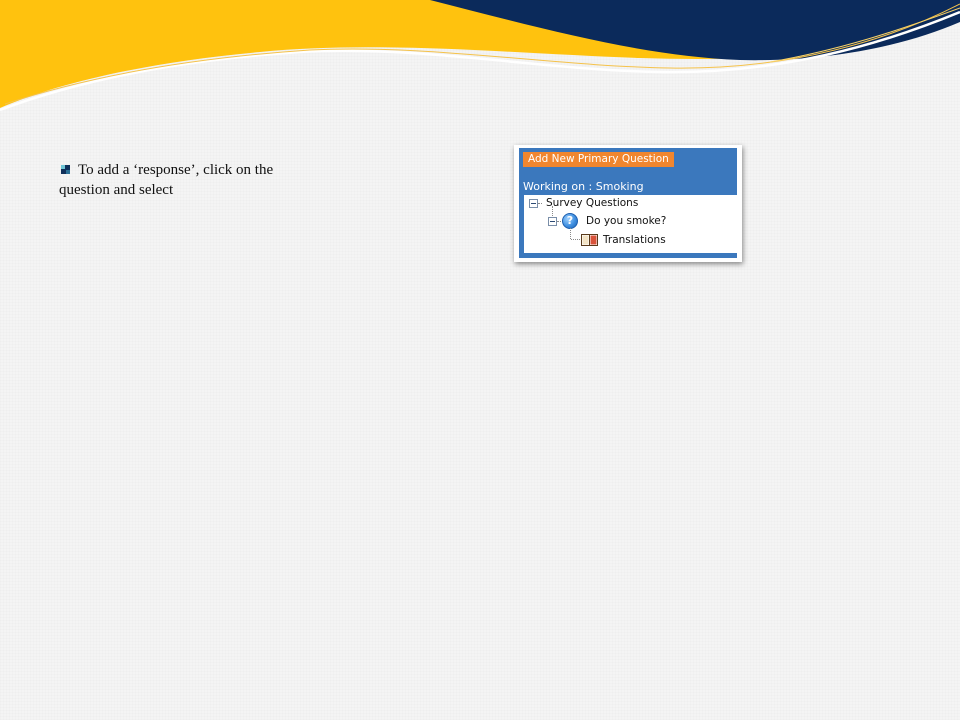  What do you see at coordinates (592, 203) in the screenshot?
I see `tree-item-label: Survey Questions` at bounding box center [592, 203].